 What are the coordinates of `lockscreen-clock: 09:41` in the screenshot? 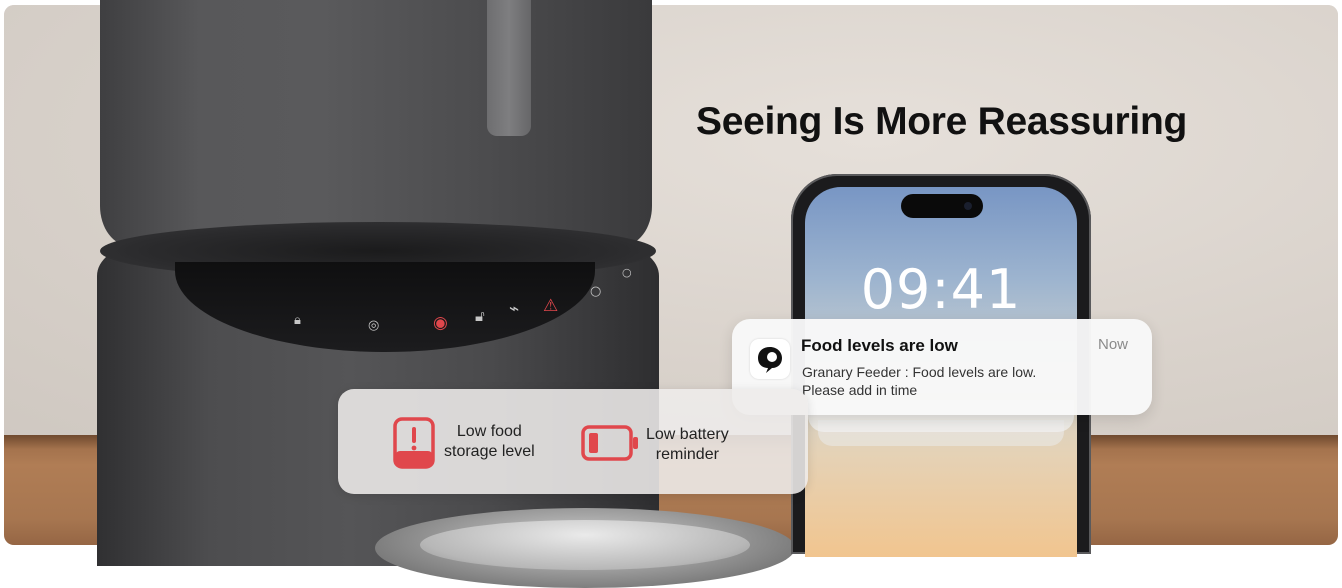 It's located at (941, 289).